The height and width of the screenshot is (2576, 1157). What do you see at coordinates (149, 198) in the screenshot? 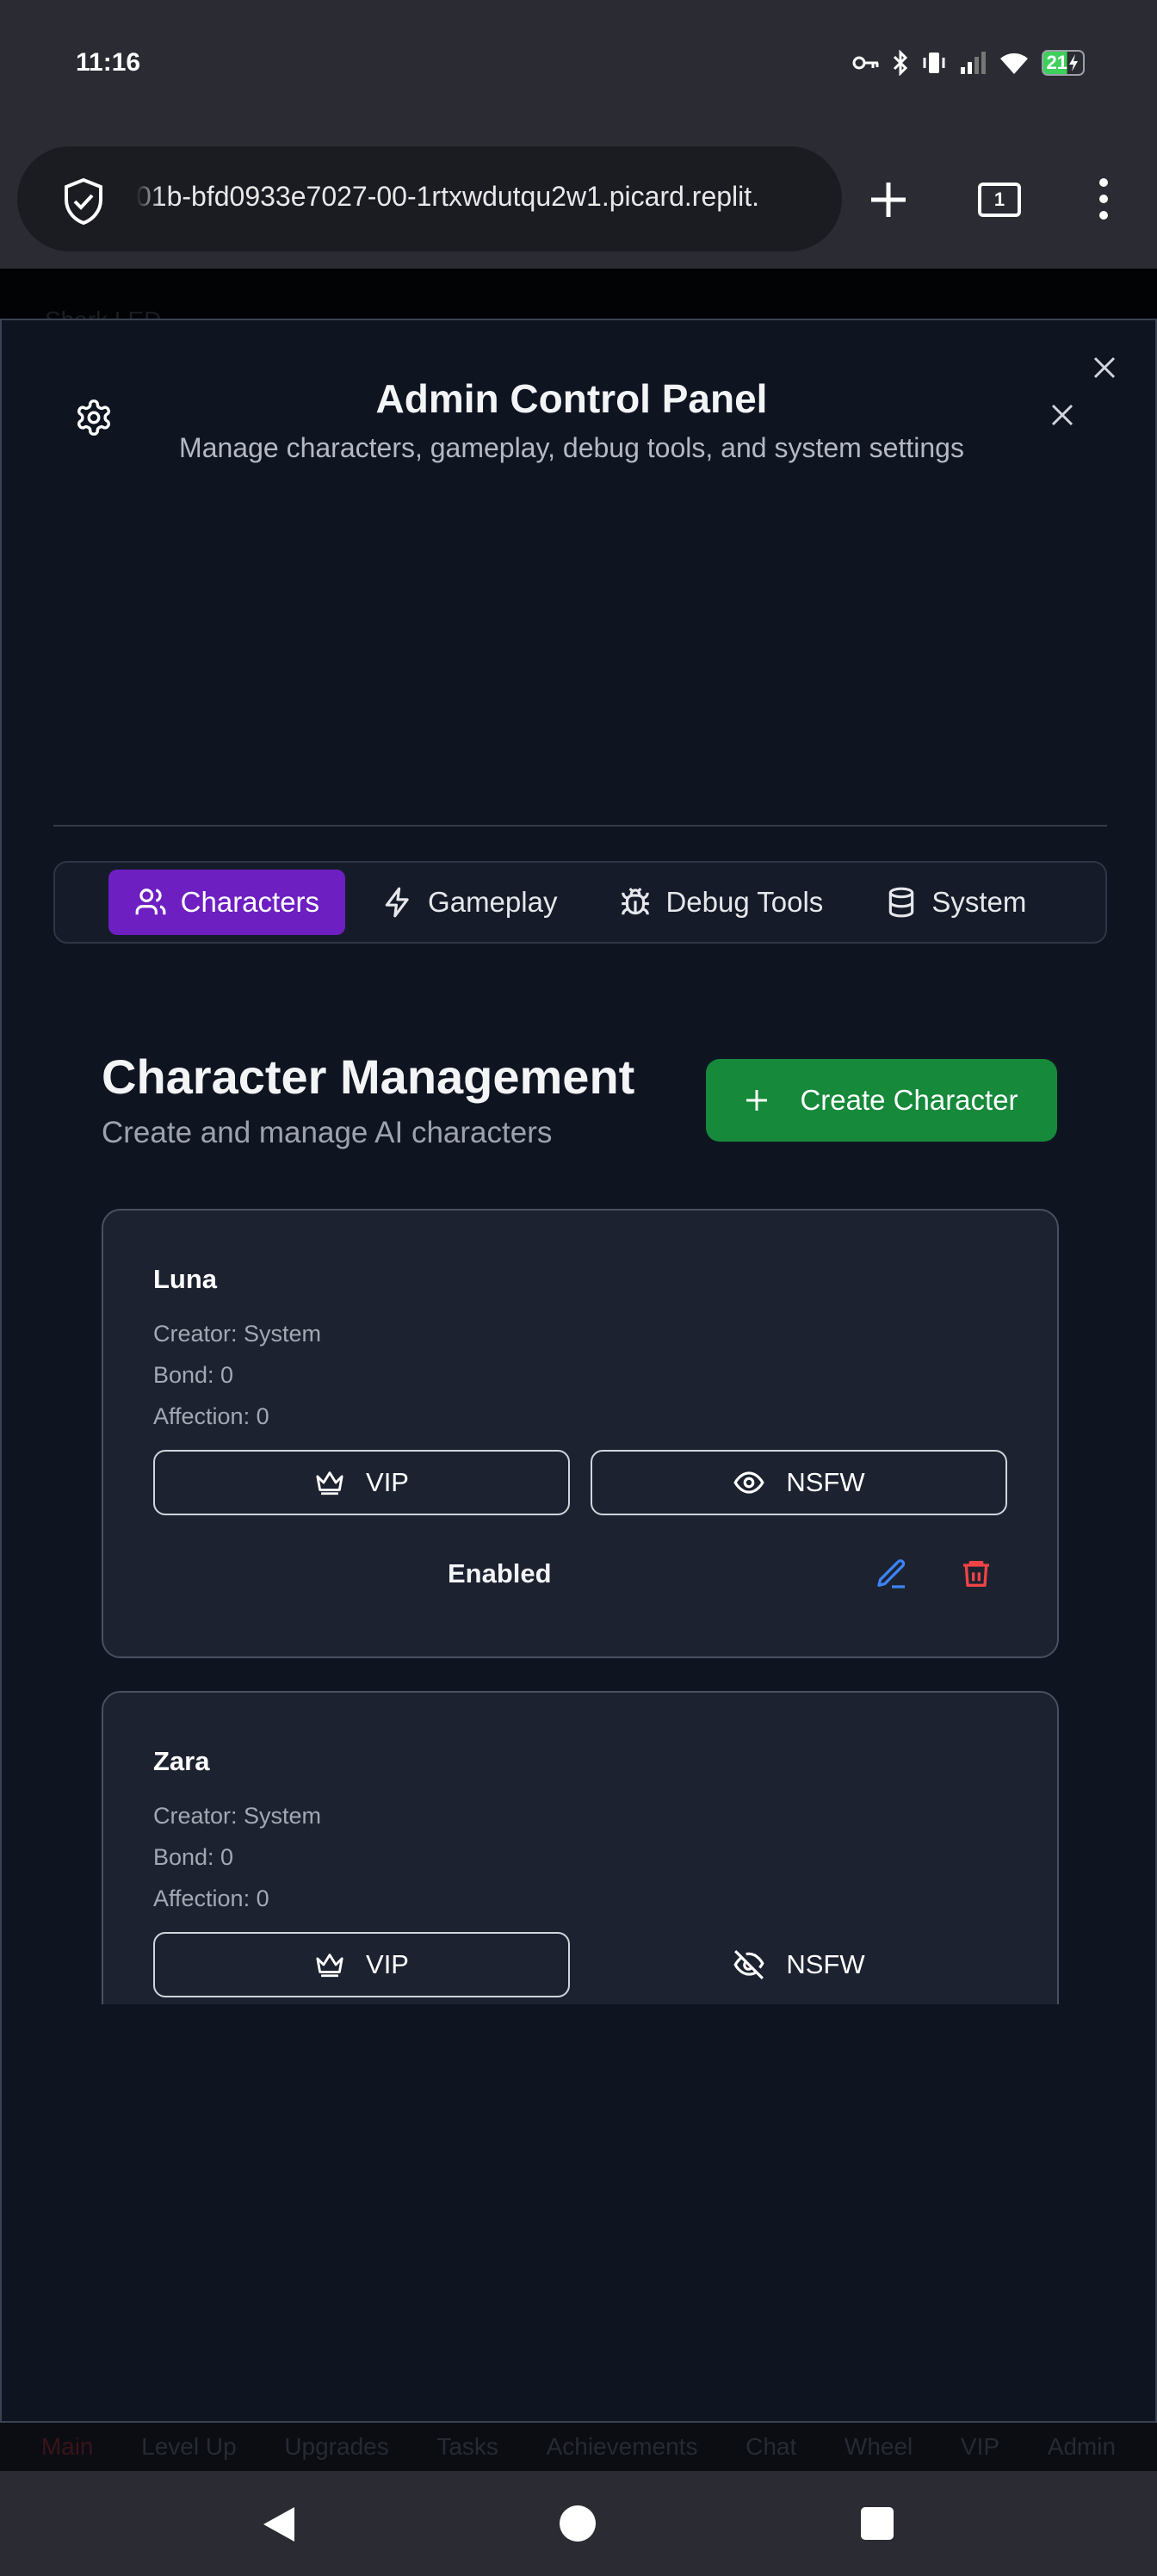
I see `url-fade` at bounding box center [149, 198].